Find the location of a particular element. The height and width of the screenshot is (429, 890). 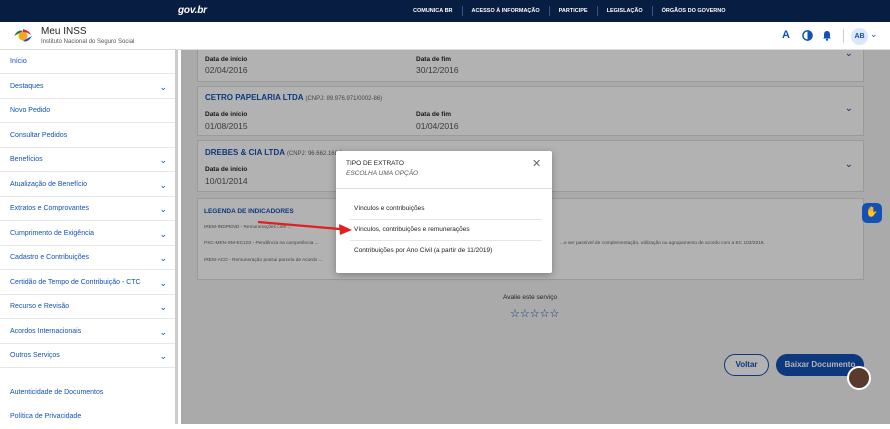

annotation-arrow-icon is located at coordinates (304, 227).